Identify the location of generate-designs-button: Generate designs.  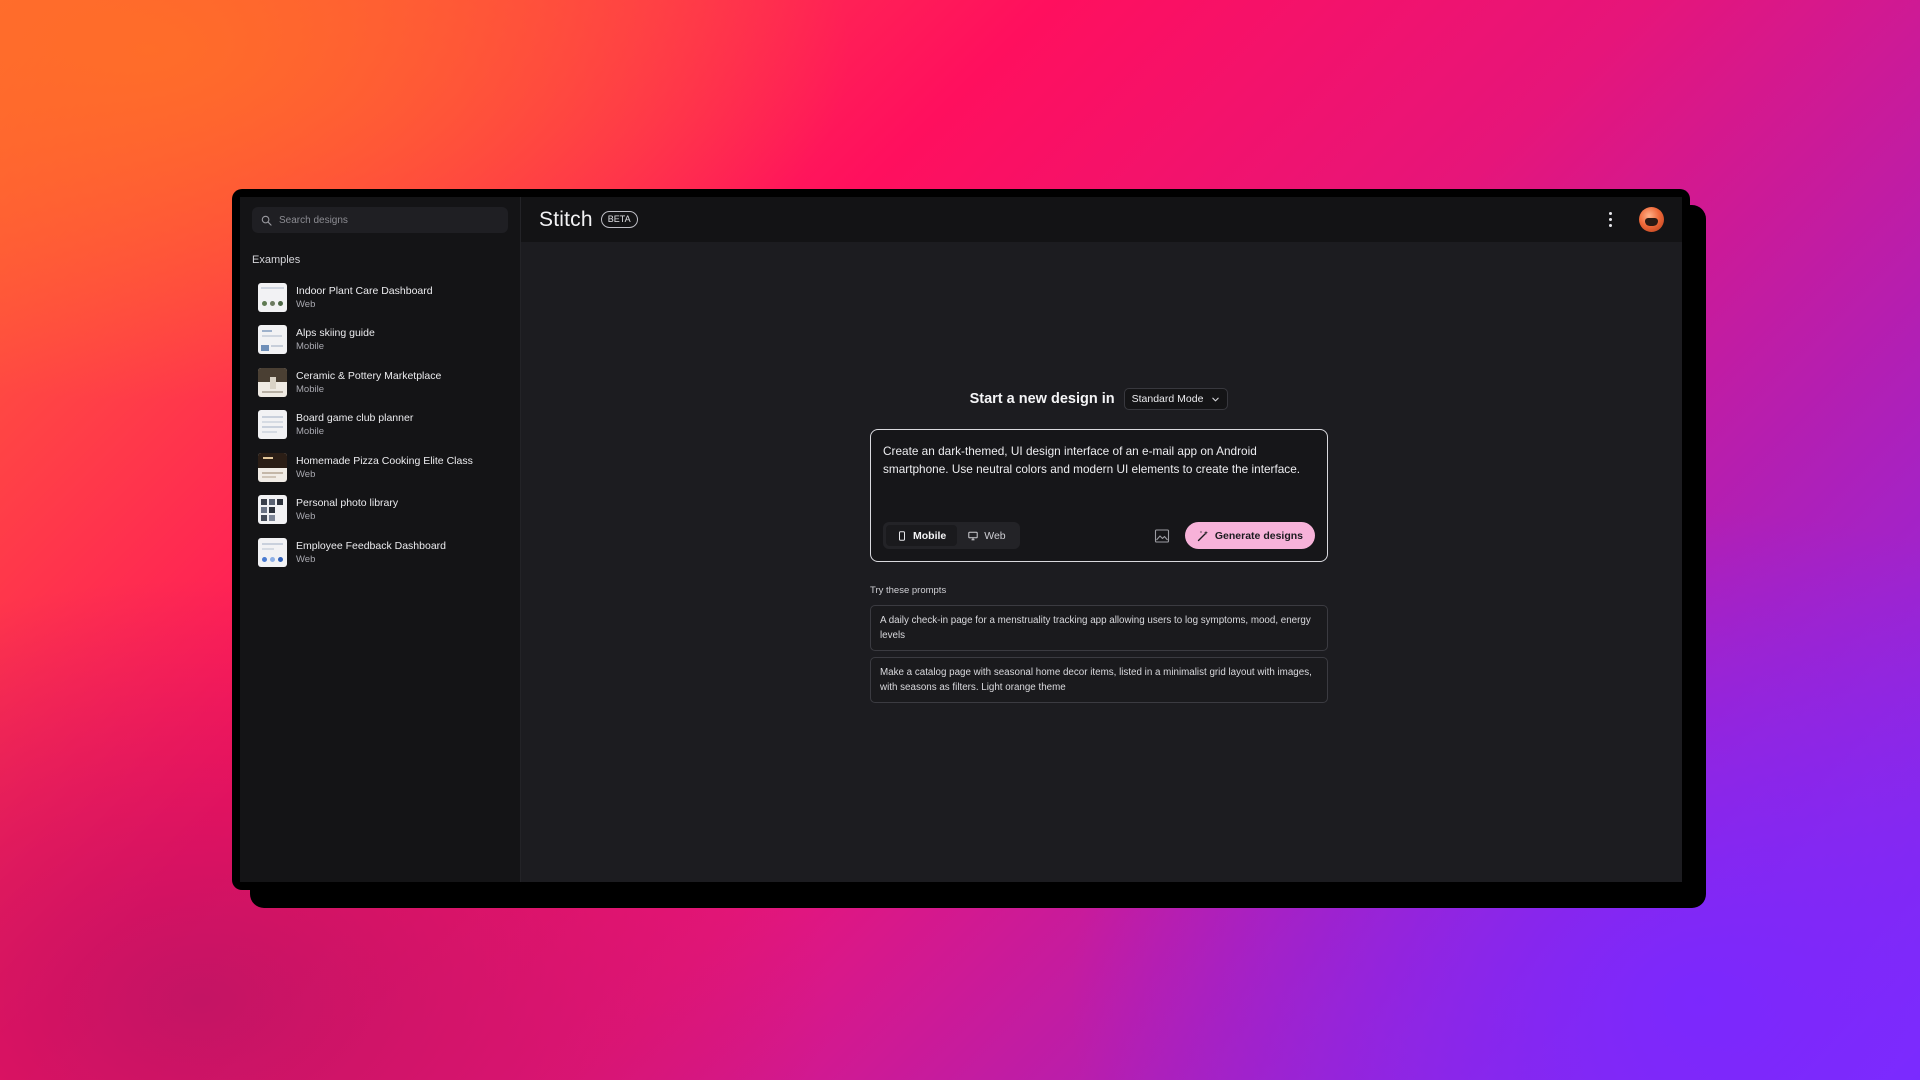
(1249, 535).